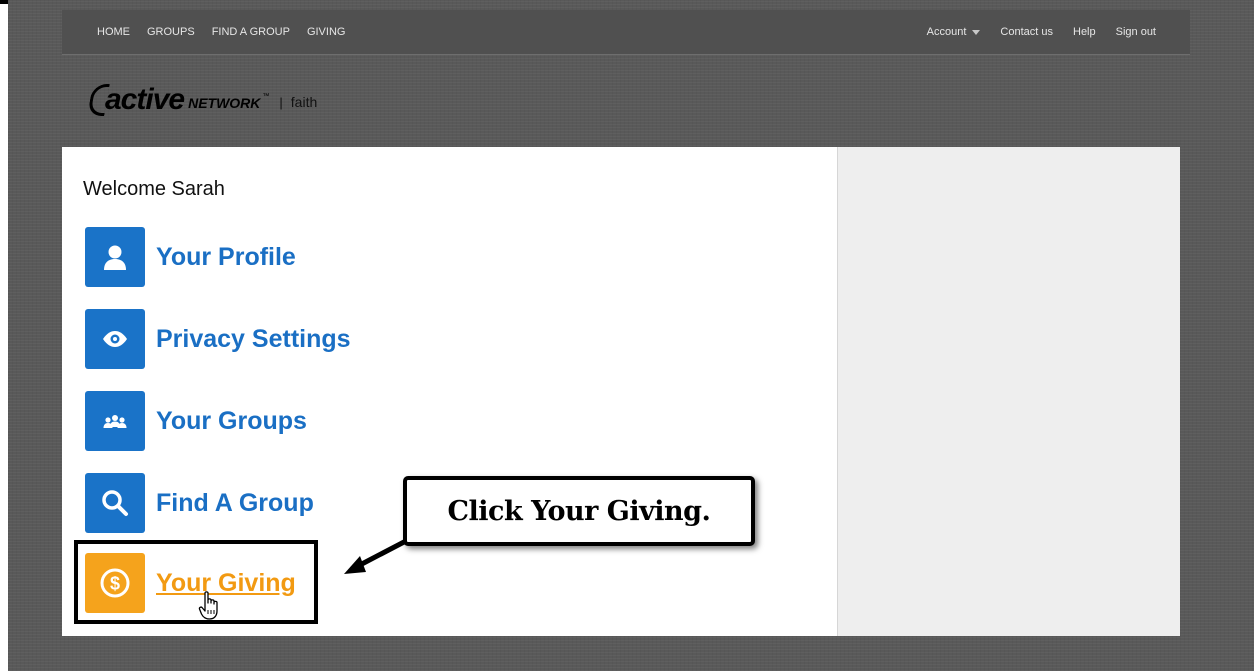  Describe the element at coordinates (326, 32) in the screenshot. I see `nav-giving-link: GIVING` at that location.